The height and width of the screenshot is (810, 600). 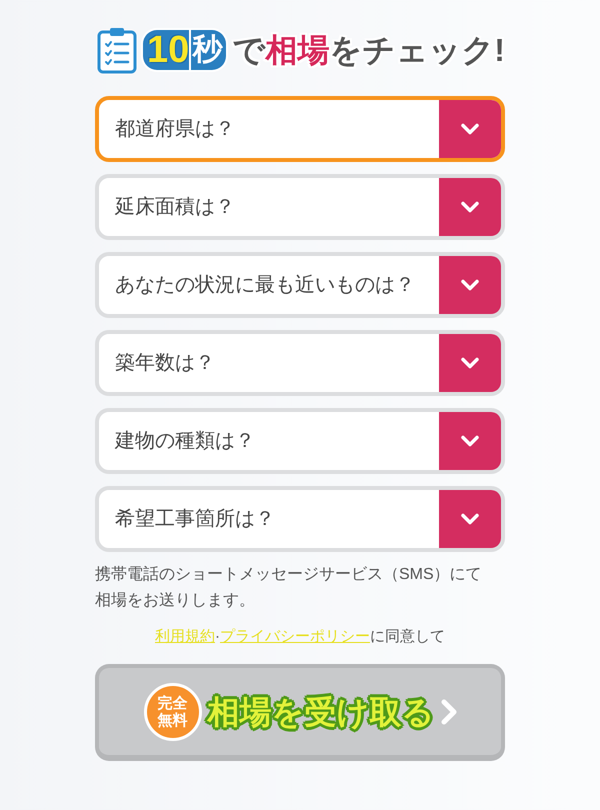 What do you see at coordinates (300, 207) in the screenshot?
I see `select-field: 延床面積は？` at bounding box center [300, 207].